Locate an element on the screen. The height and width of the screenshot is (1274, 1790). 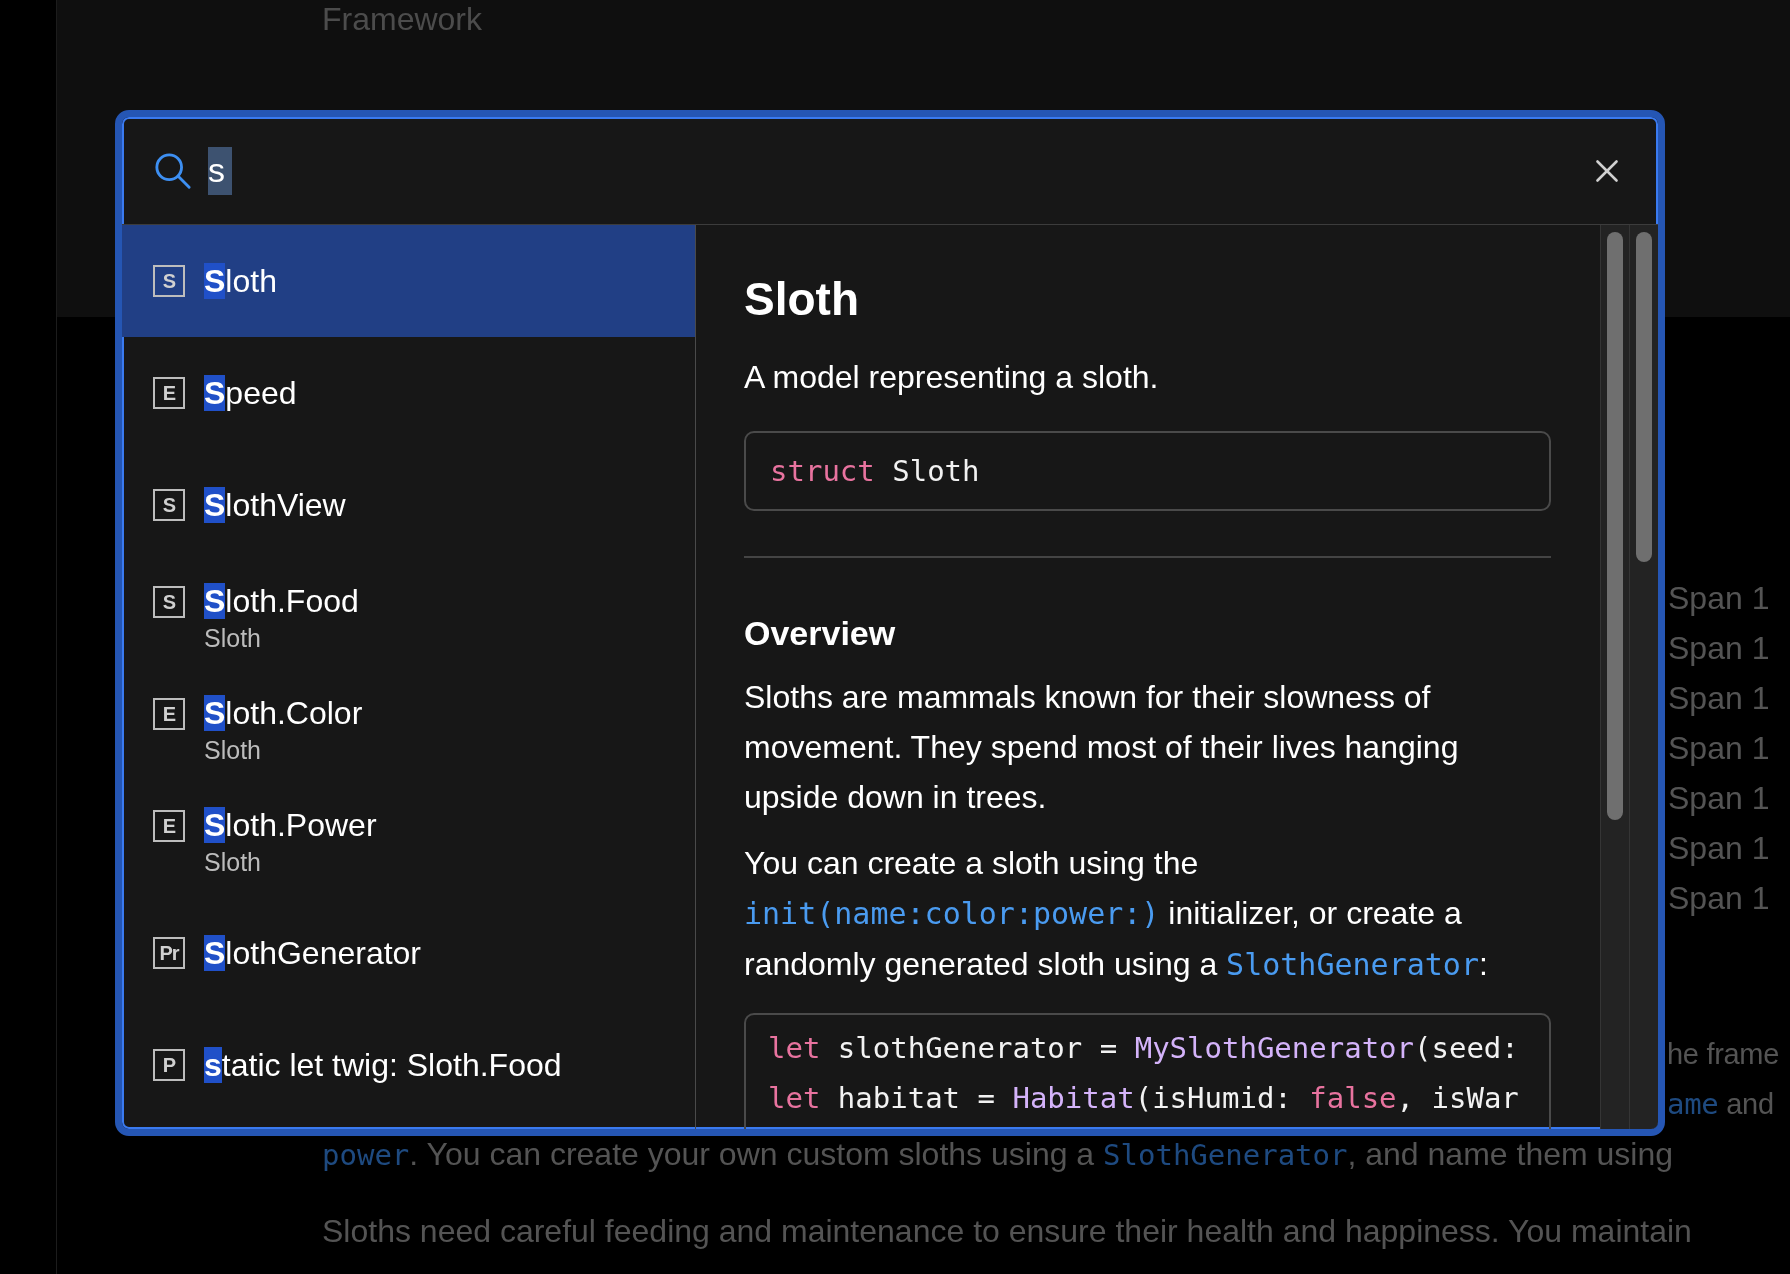
result-item: E Speed is located at coordinates (408, 393).